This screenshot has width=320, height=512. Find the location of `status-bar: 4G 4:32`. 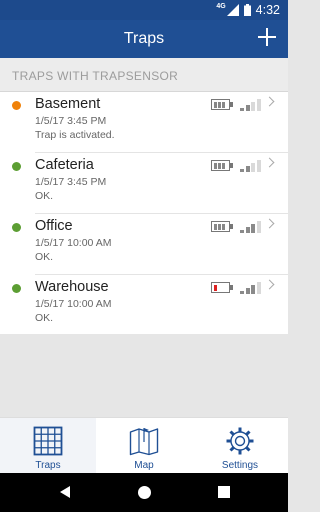

status-bar: 4G 4:32 is located at coordinates (144, 10).